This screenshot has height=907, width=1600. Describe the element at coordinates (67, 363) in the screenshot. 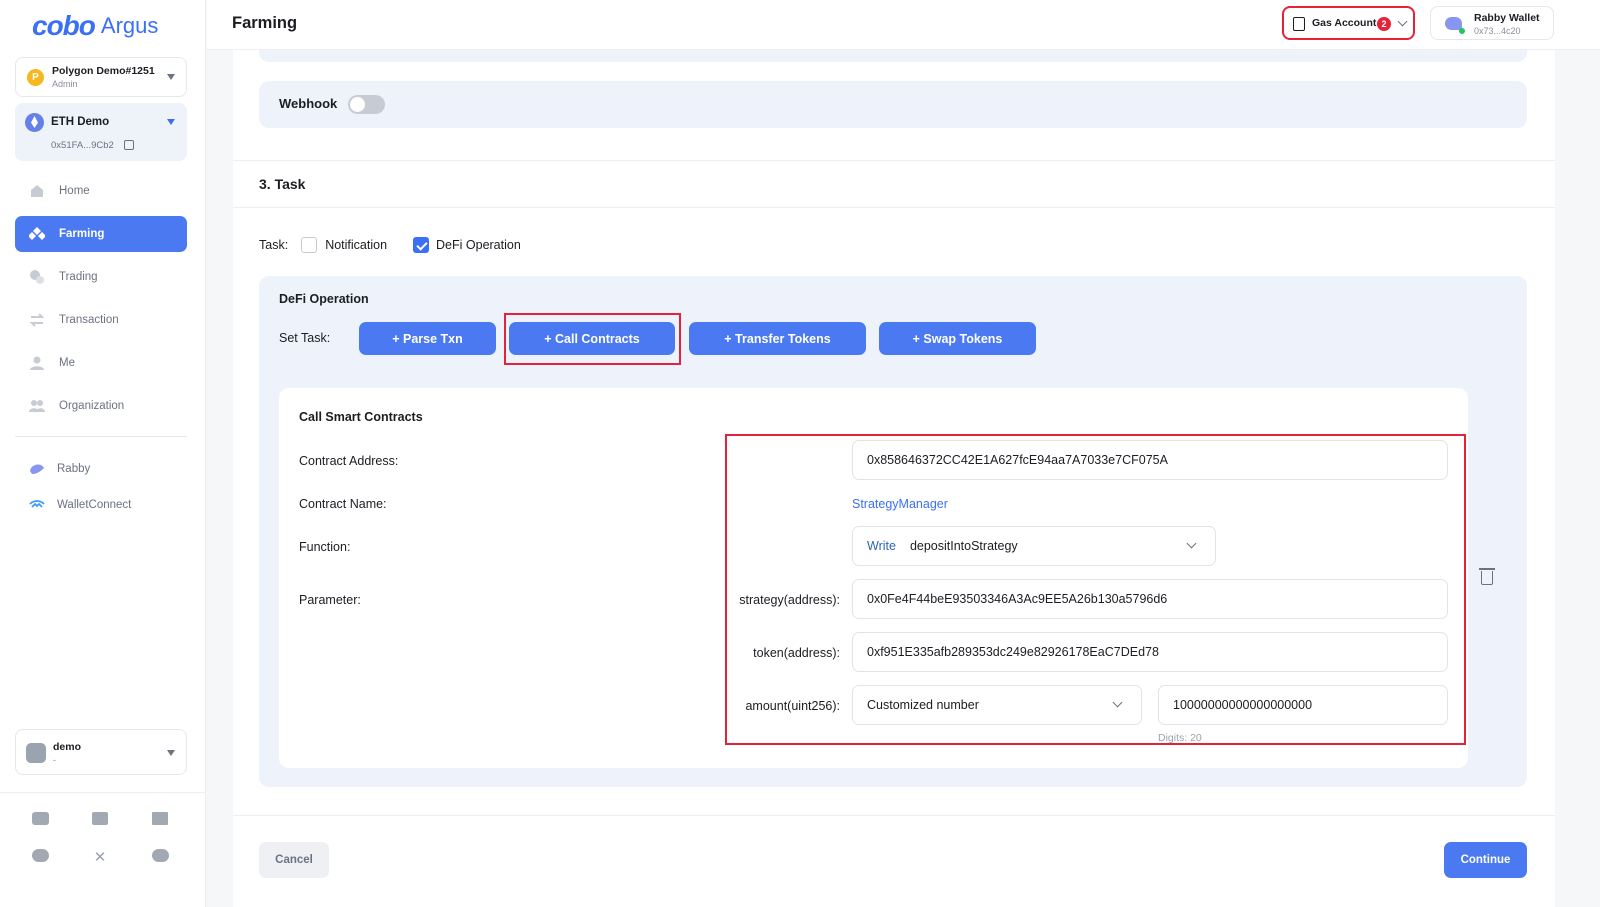

I see `nav-label: Me` at that location.